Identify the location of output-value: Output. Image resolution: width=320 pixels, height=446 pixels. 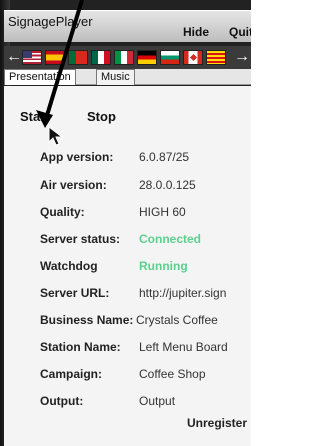
(157, 401).